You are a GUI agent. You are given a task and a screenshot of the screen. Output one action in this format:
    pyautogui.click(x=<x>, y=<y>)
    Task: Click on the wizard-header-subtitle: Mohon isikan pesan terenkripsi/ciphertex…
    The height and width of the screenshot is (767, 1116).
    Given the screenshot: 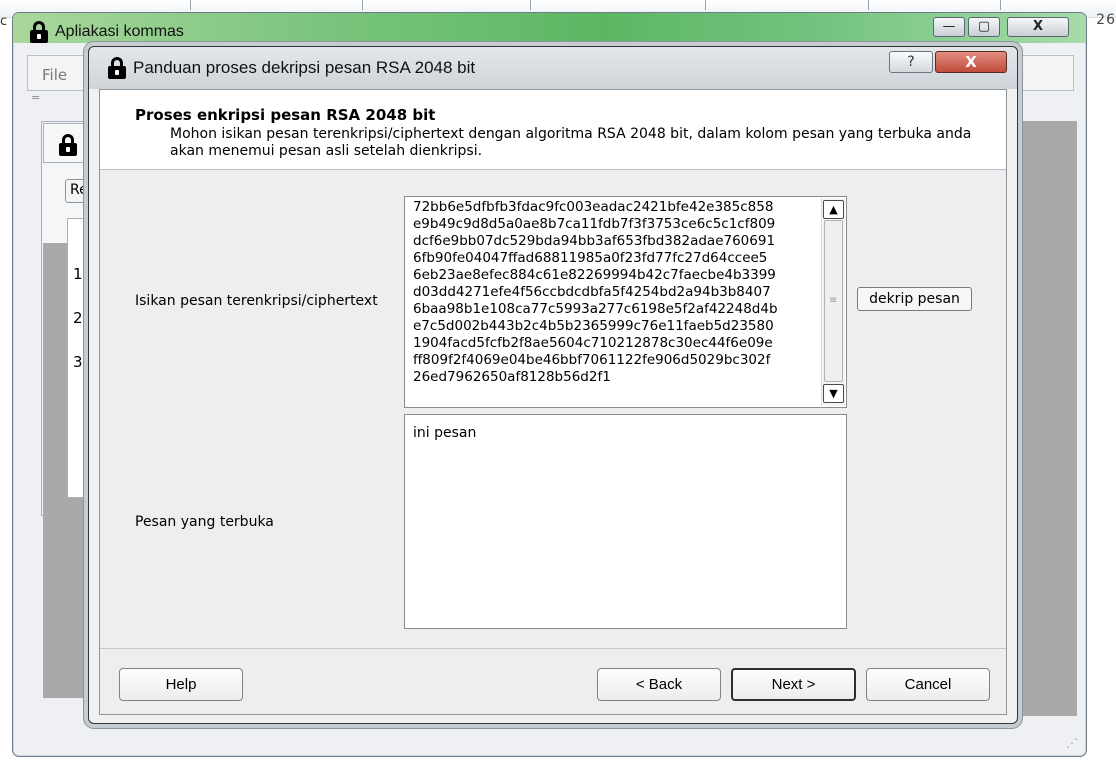 What is the action you would take?
    pyautogui.click(x=571, y=142)
    